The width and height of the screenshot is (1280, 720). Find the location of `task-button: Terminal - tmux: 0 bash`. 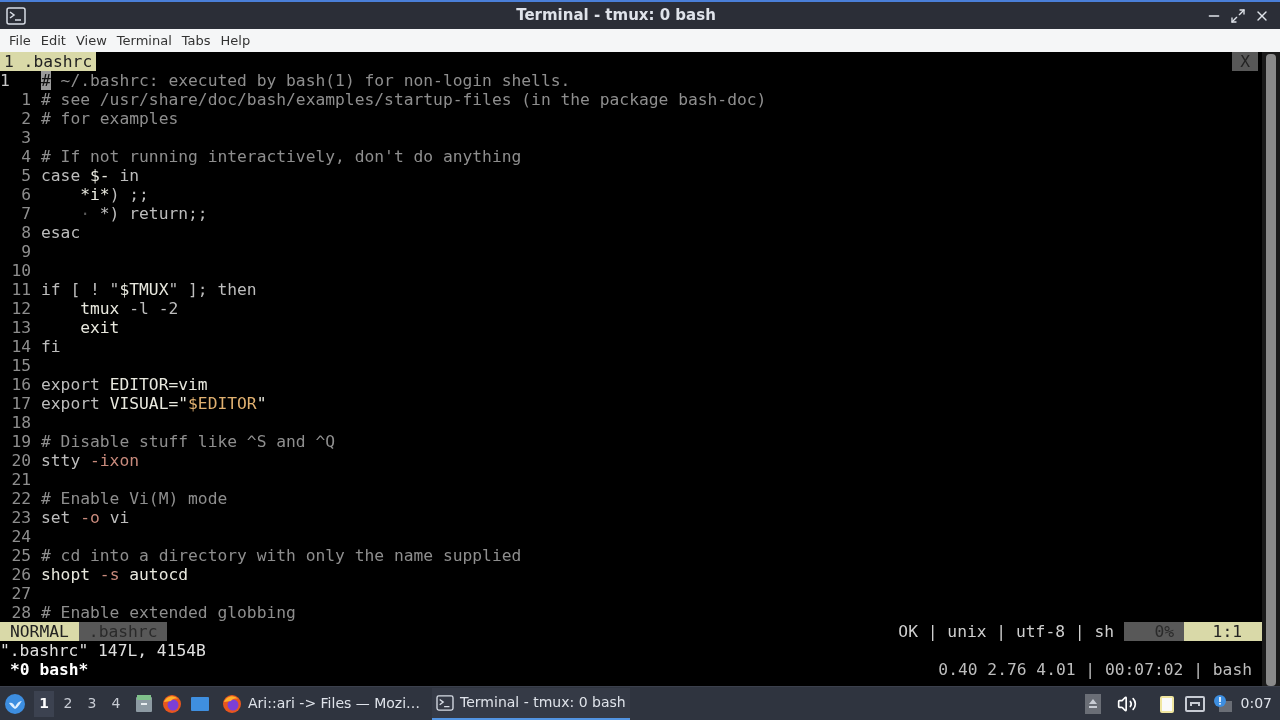

task-button: Terminal - tmux: 0 bash is located at coordinates (531, 703).